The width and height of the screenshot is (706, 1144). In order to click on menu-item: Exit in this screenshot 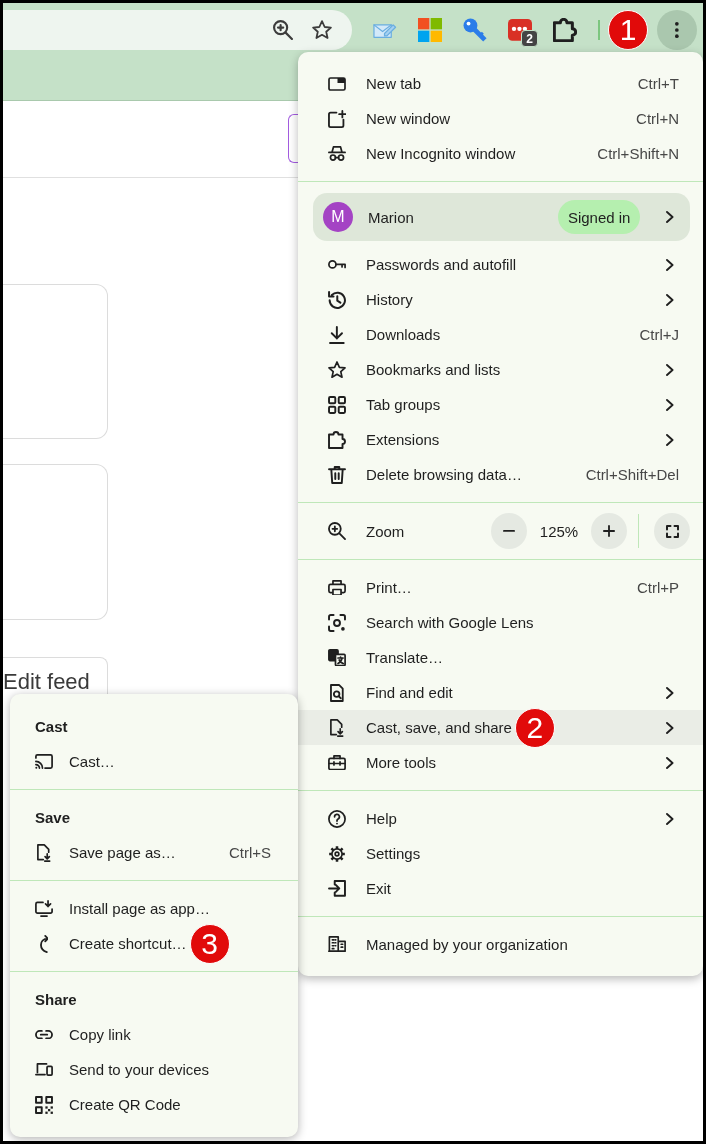, I will do `click(500, 888)`.